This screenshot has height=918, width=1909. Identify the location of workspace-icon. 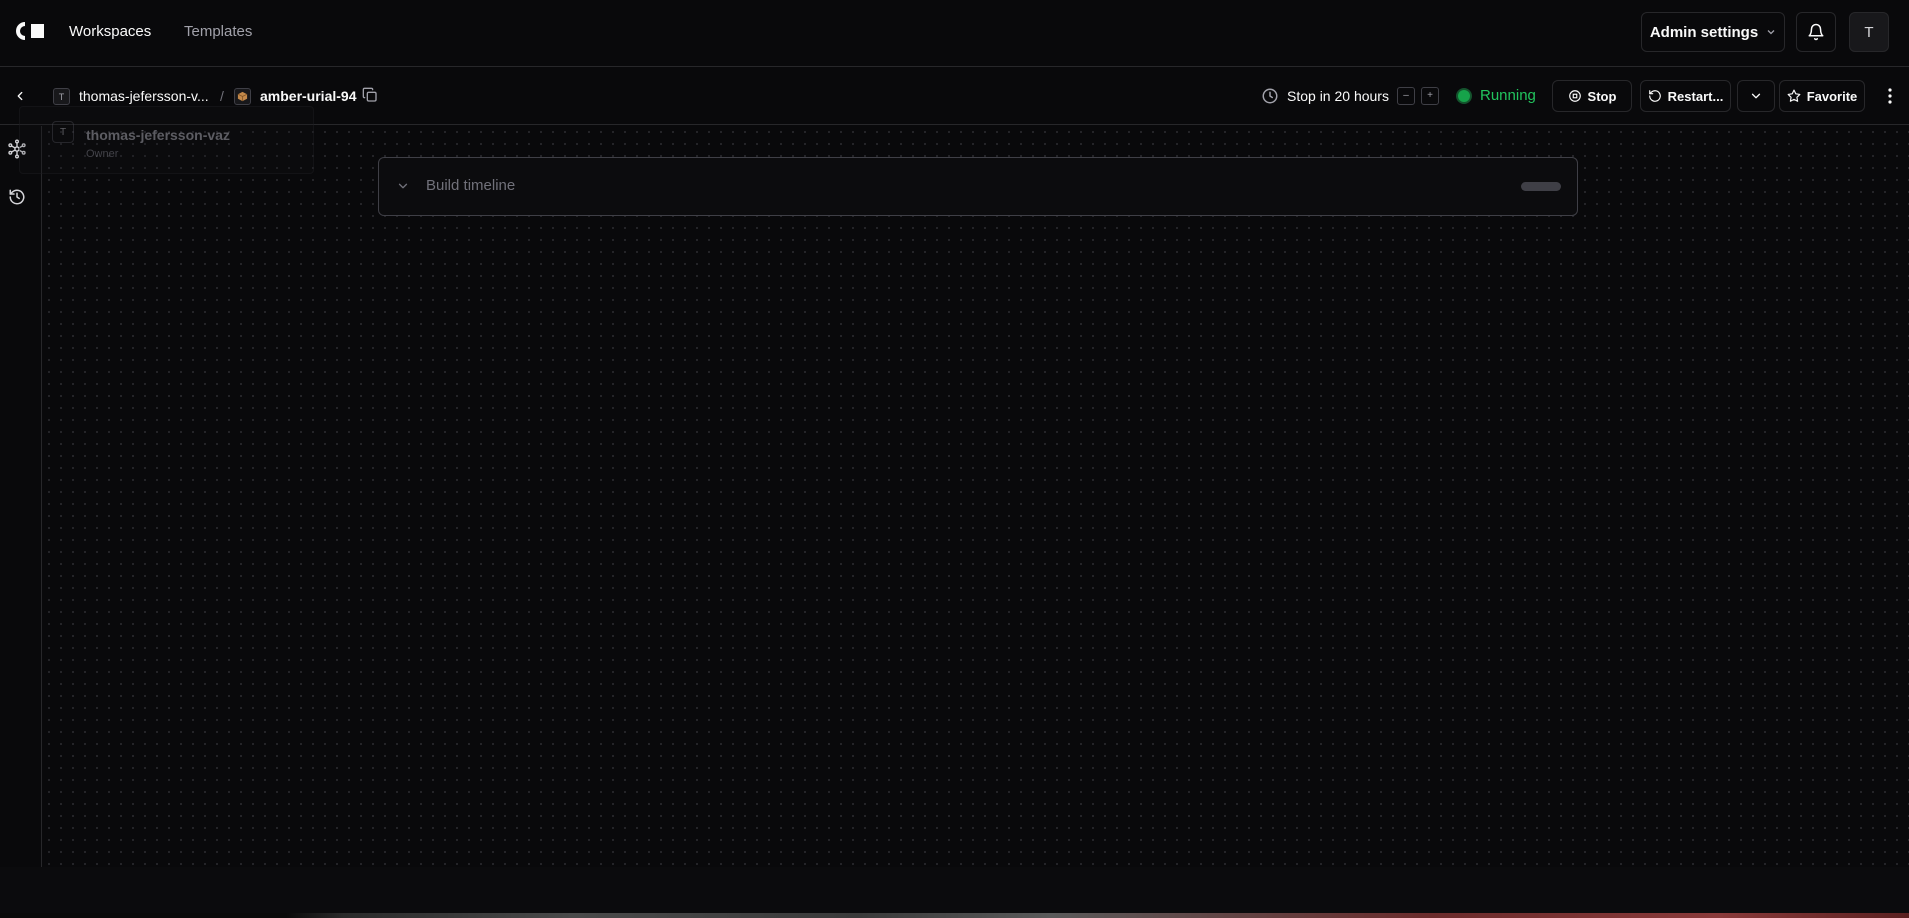
(242, 96).